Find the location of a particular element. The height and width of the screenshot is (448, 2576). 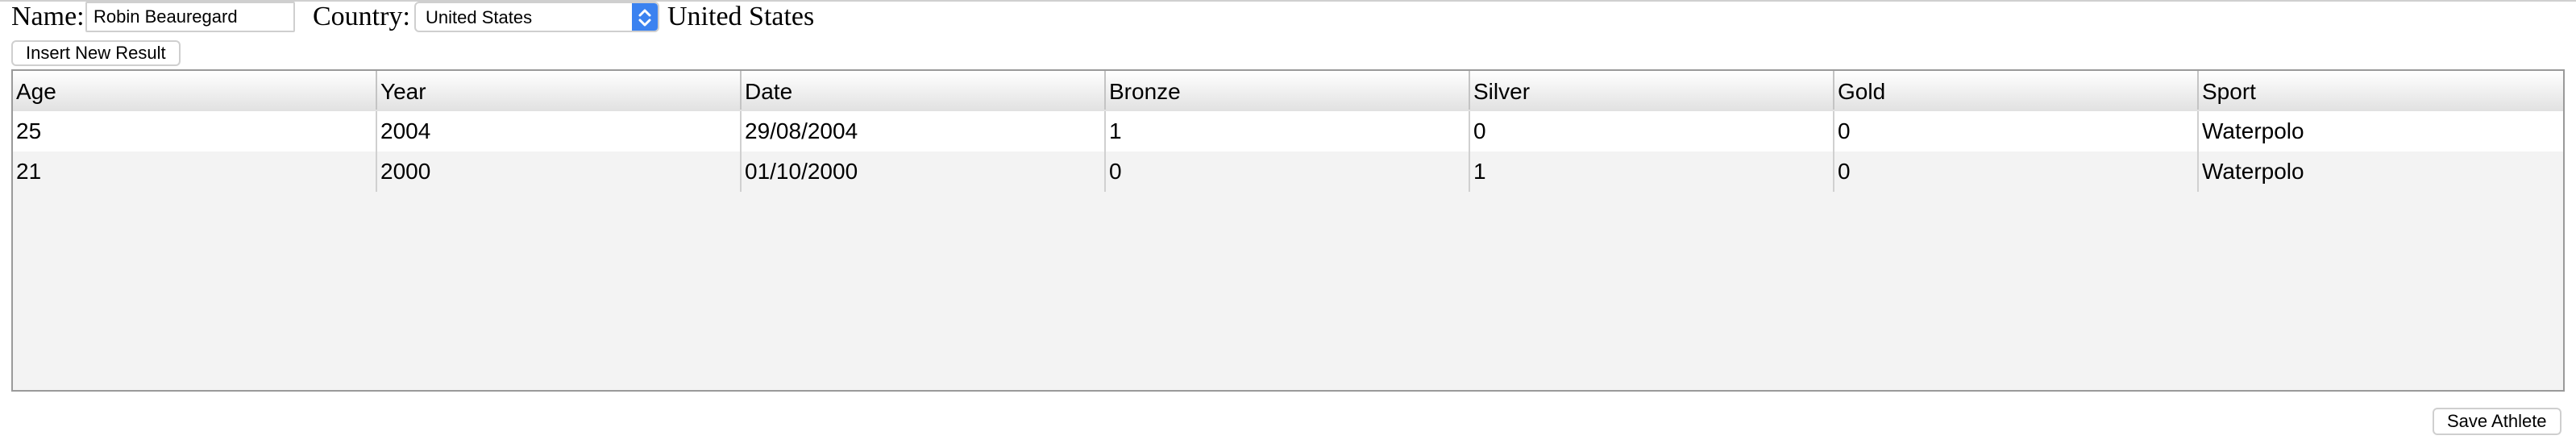

column-header-silver: Silver is located at coordinates (1652, 90).